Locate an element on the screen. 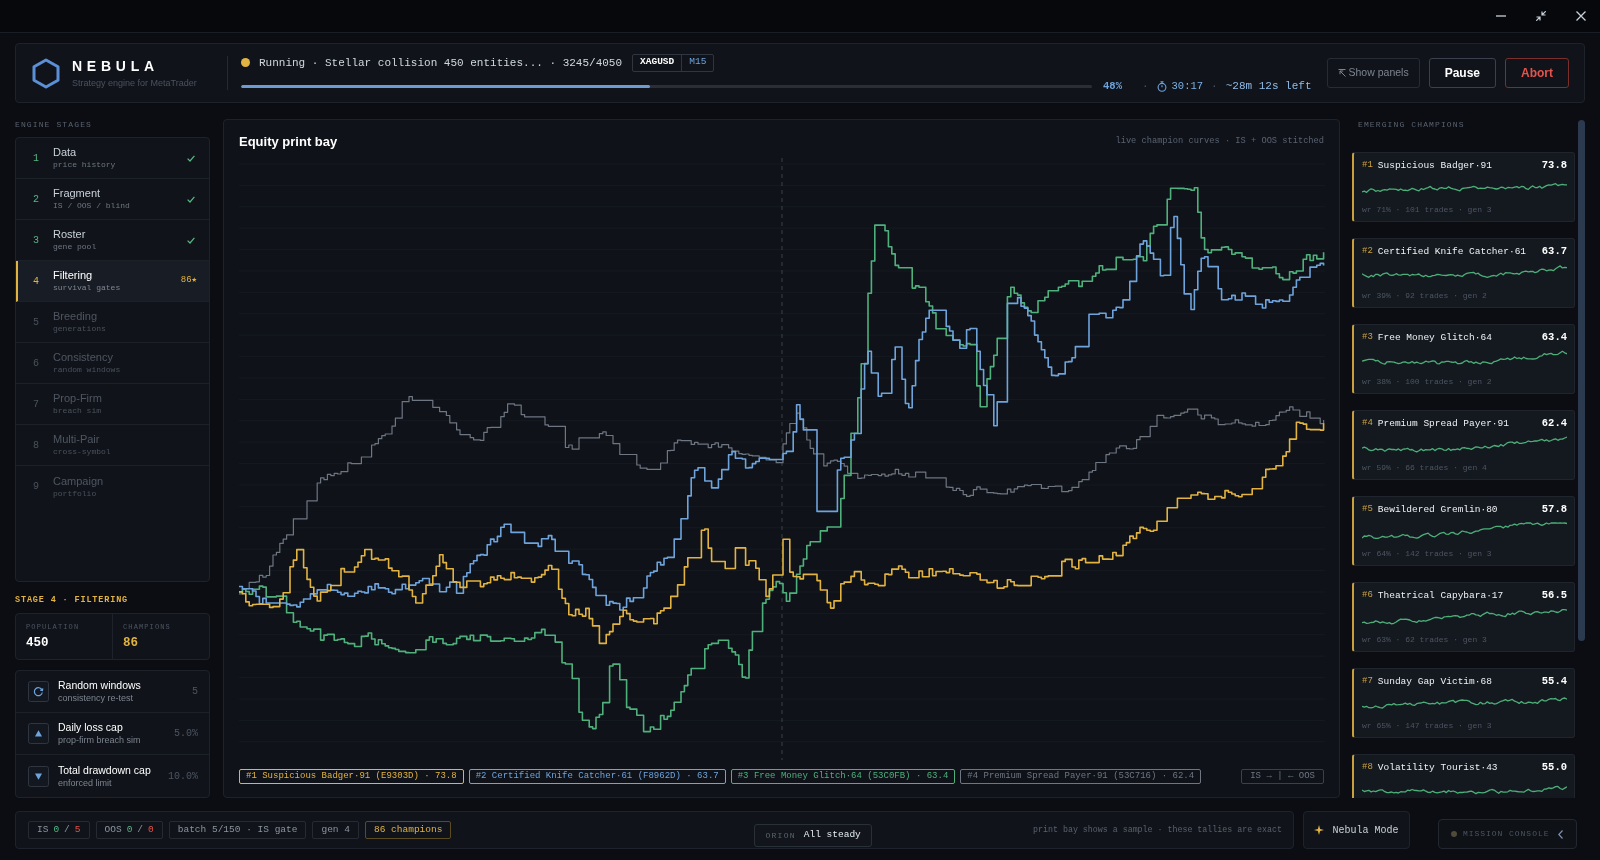  champion-score: 63.7 is located at coordinates (1554, 252).